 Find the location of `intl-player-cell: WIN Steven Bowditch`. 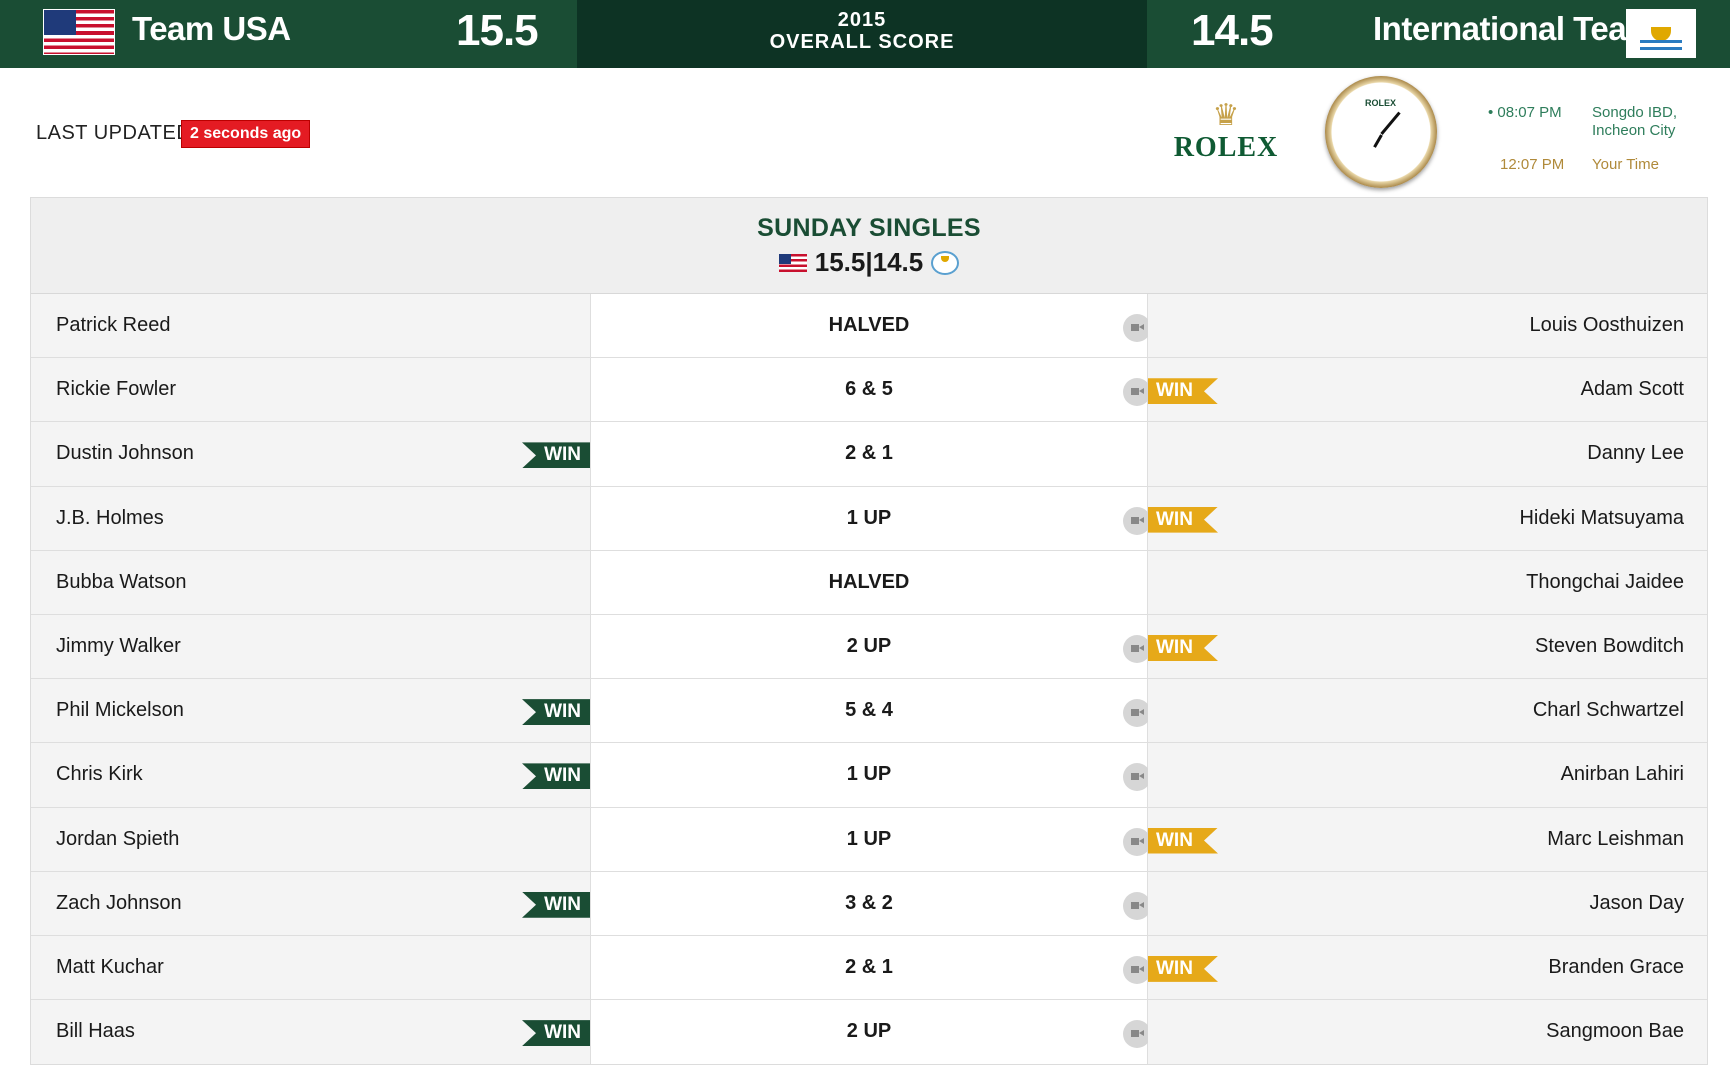

intl-player-cell: WIN Steven Bowditch is located at coordinates (1427, 646).